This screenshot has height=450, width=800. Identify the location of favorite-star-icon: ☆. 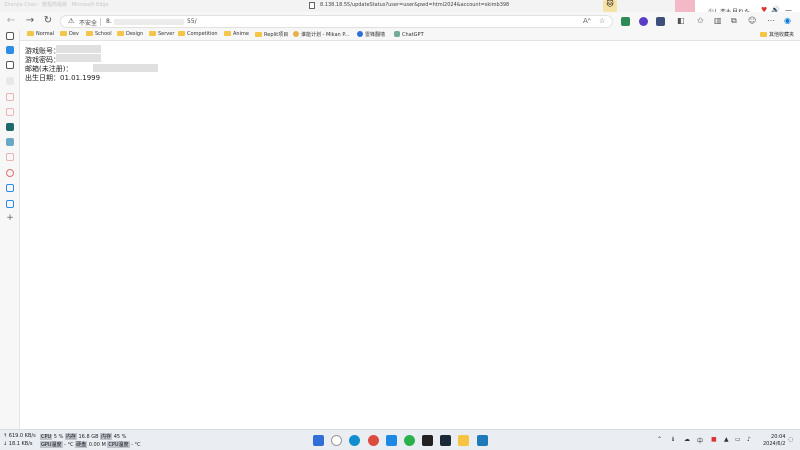
(602, 21).